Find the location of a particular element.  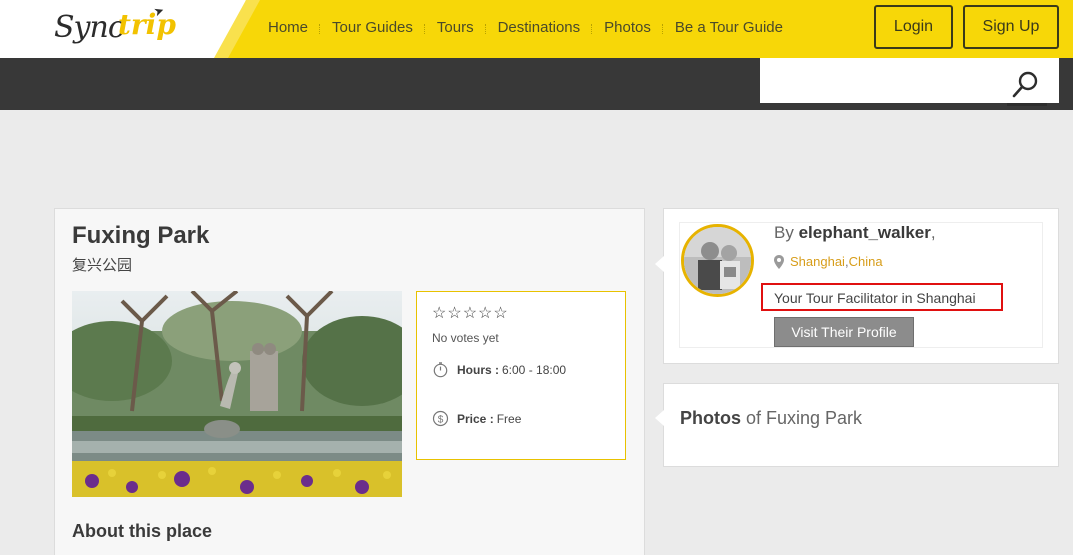

photos-title-strong: Photos is located at coordinates (710, 418).